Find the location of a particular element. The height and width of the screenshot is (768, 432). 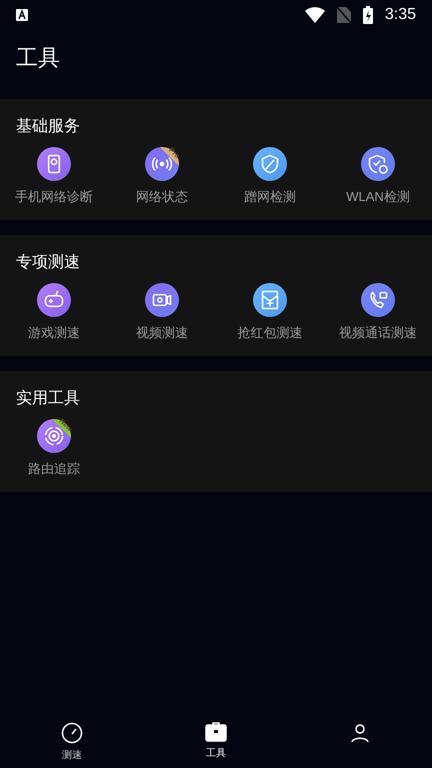

gauge-icon is located at coordinates (72, 733).